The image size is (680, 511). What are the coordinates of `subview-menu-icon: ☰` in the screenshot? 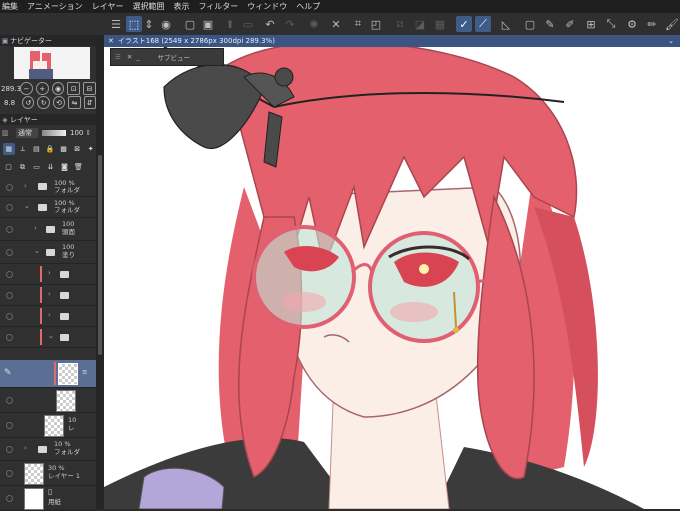 It's located at (118, 57).